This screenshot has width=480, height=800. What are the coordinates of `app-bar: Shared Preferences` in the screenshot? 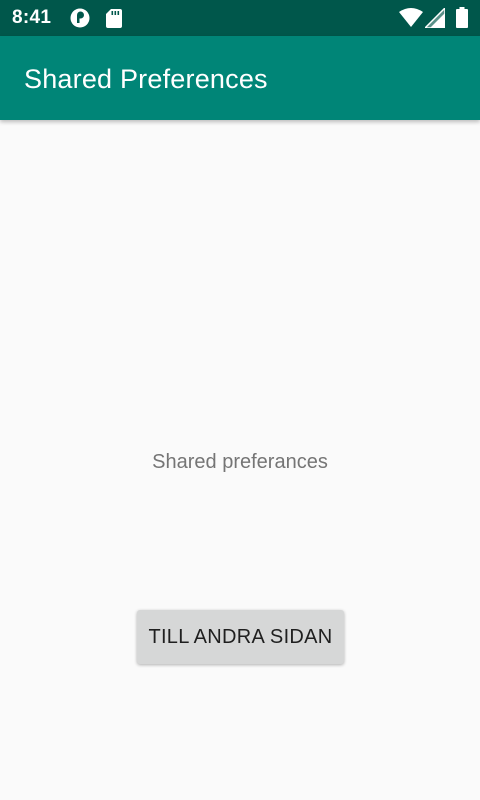 It's located at (240, 78).